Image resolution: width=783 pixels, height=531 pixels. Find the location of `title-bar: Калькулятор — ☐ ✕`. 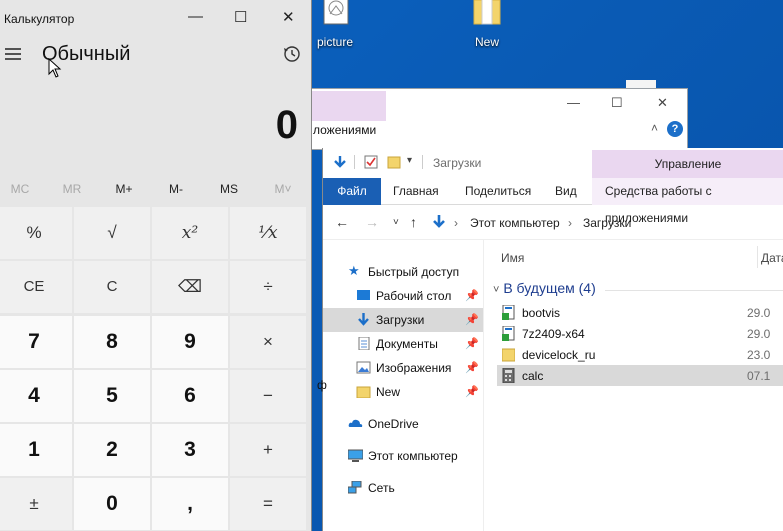

title-bar: Калькулятор — ☐ ✕ is located at coordinates (155, 18).